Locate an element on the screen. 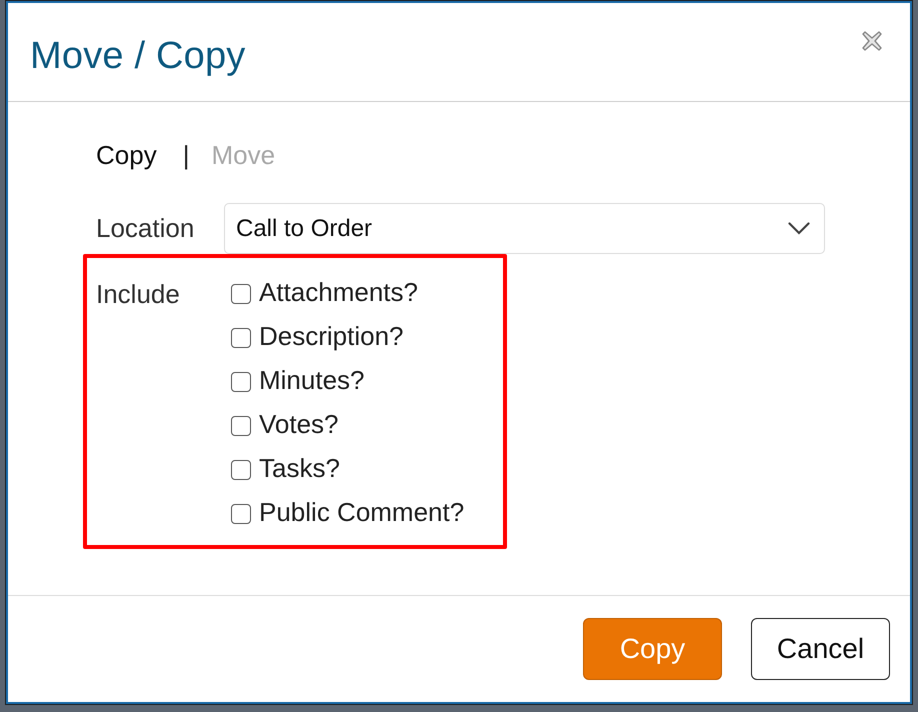  cancel-button: Cancel is located at coordinates (820, 649).